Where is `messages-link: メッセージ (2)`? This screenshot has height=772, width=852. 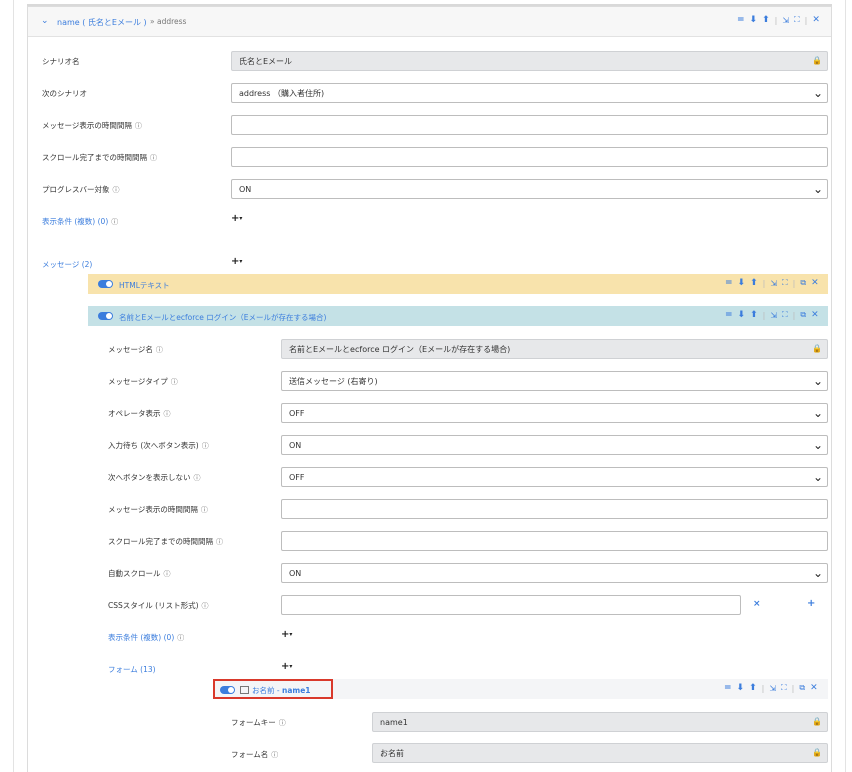 messages-link: メッセージ (2) is located at coordinates (67, 264).